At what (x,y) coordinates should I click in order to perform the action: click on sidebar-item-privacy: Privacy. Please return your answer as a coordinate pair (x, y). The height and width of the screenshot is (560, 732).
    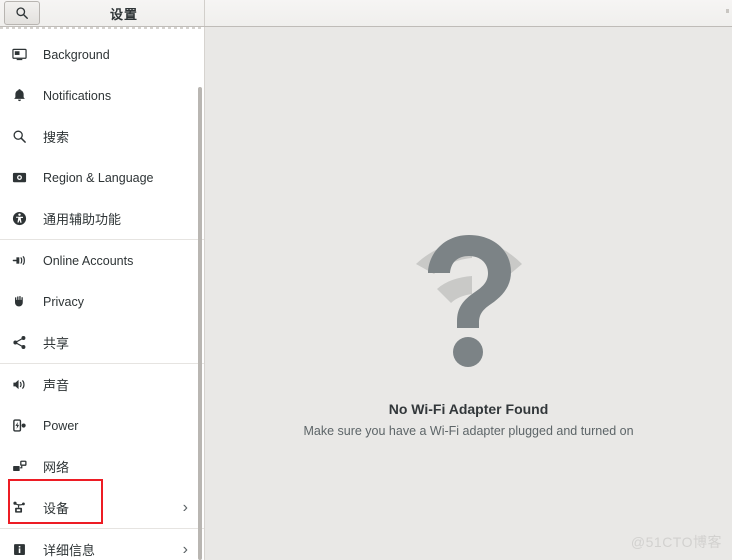
    Looking at the image, I should click on (102, 301).